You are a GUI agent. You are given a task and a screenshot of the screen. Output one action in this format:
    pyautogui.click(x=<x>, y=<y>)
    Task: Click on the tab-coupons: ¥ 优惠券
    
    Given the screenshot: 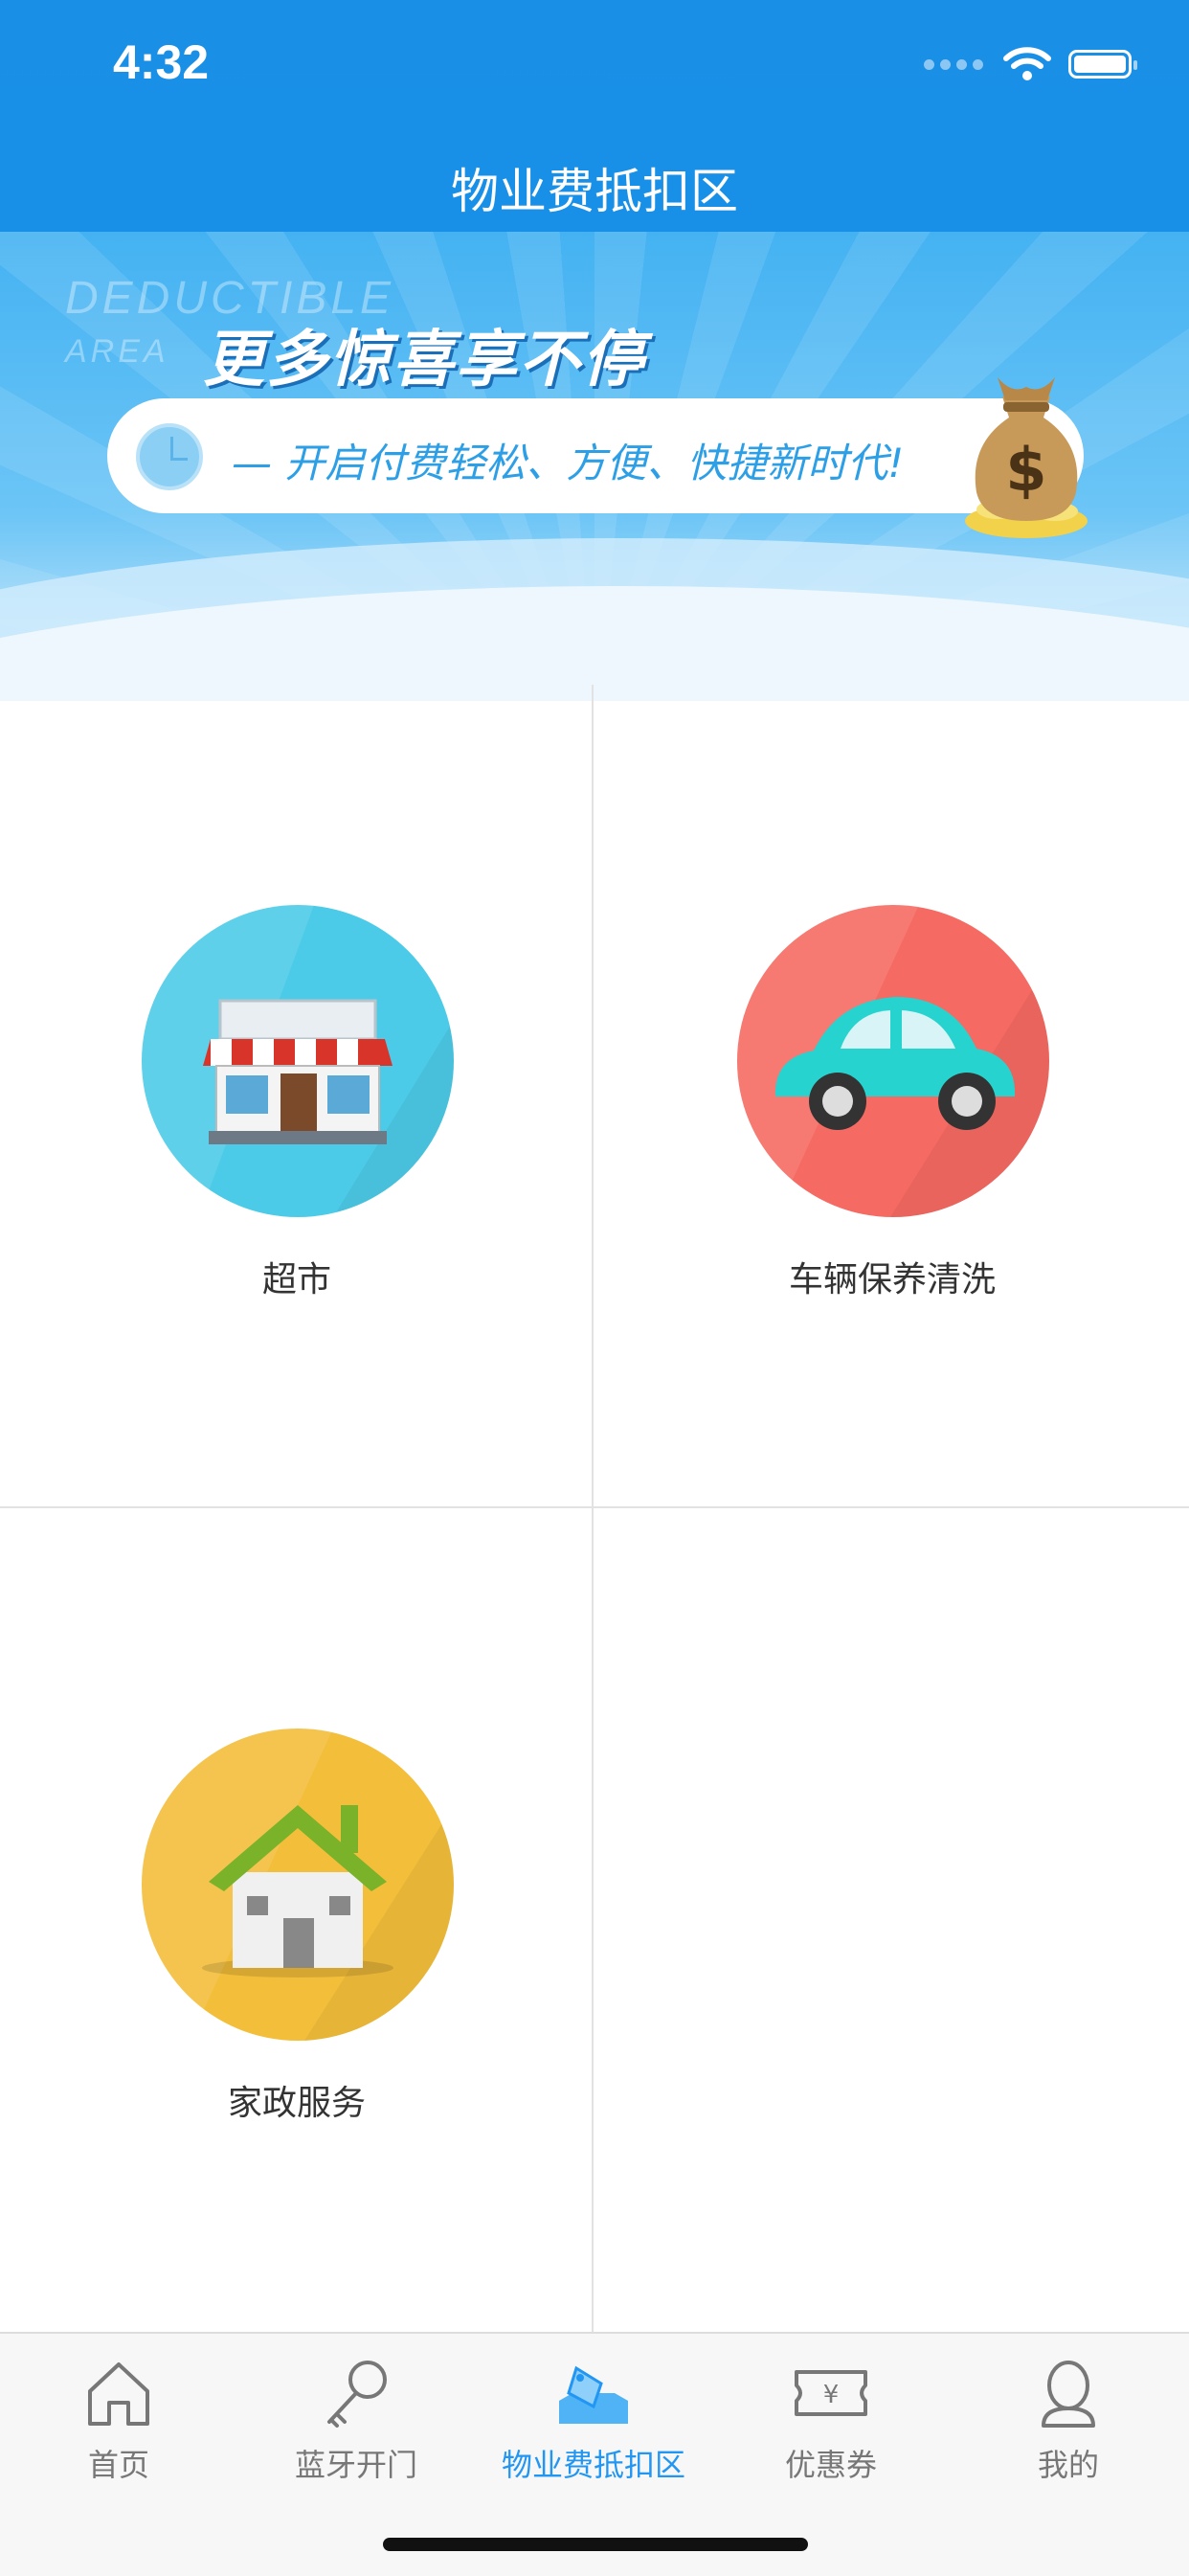 What is the action you would take?
    pyautogui.click(x=831, y=2423)
    